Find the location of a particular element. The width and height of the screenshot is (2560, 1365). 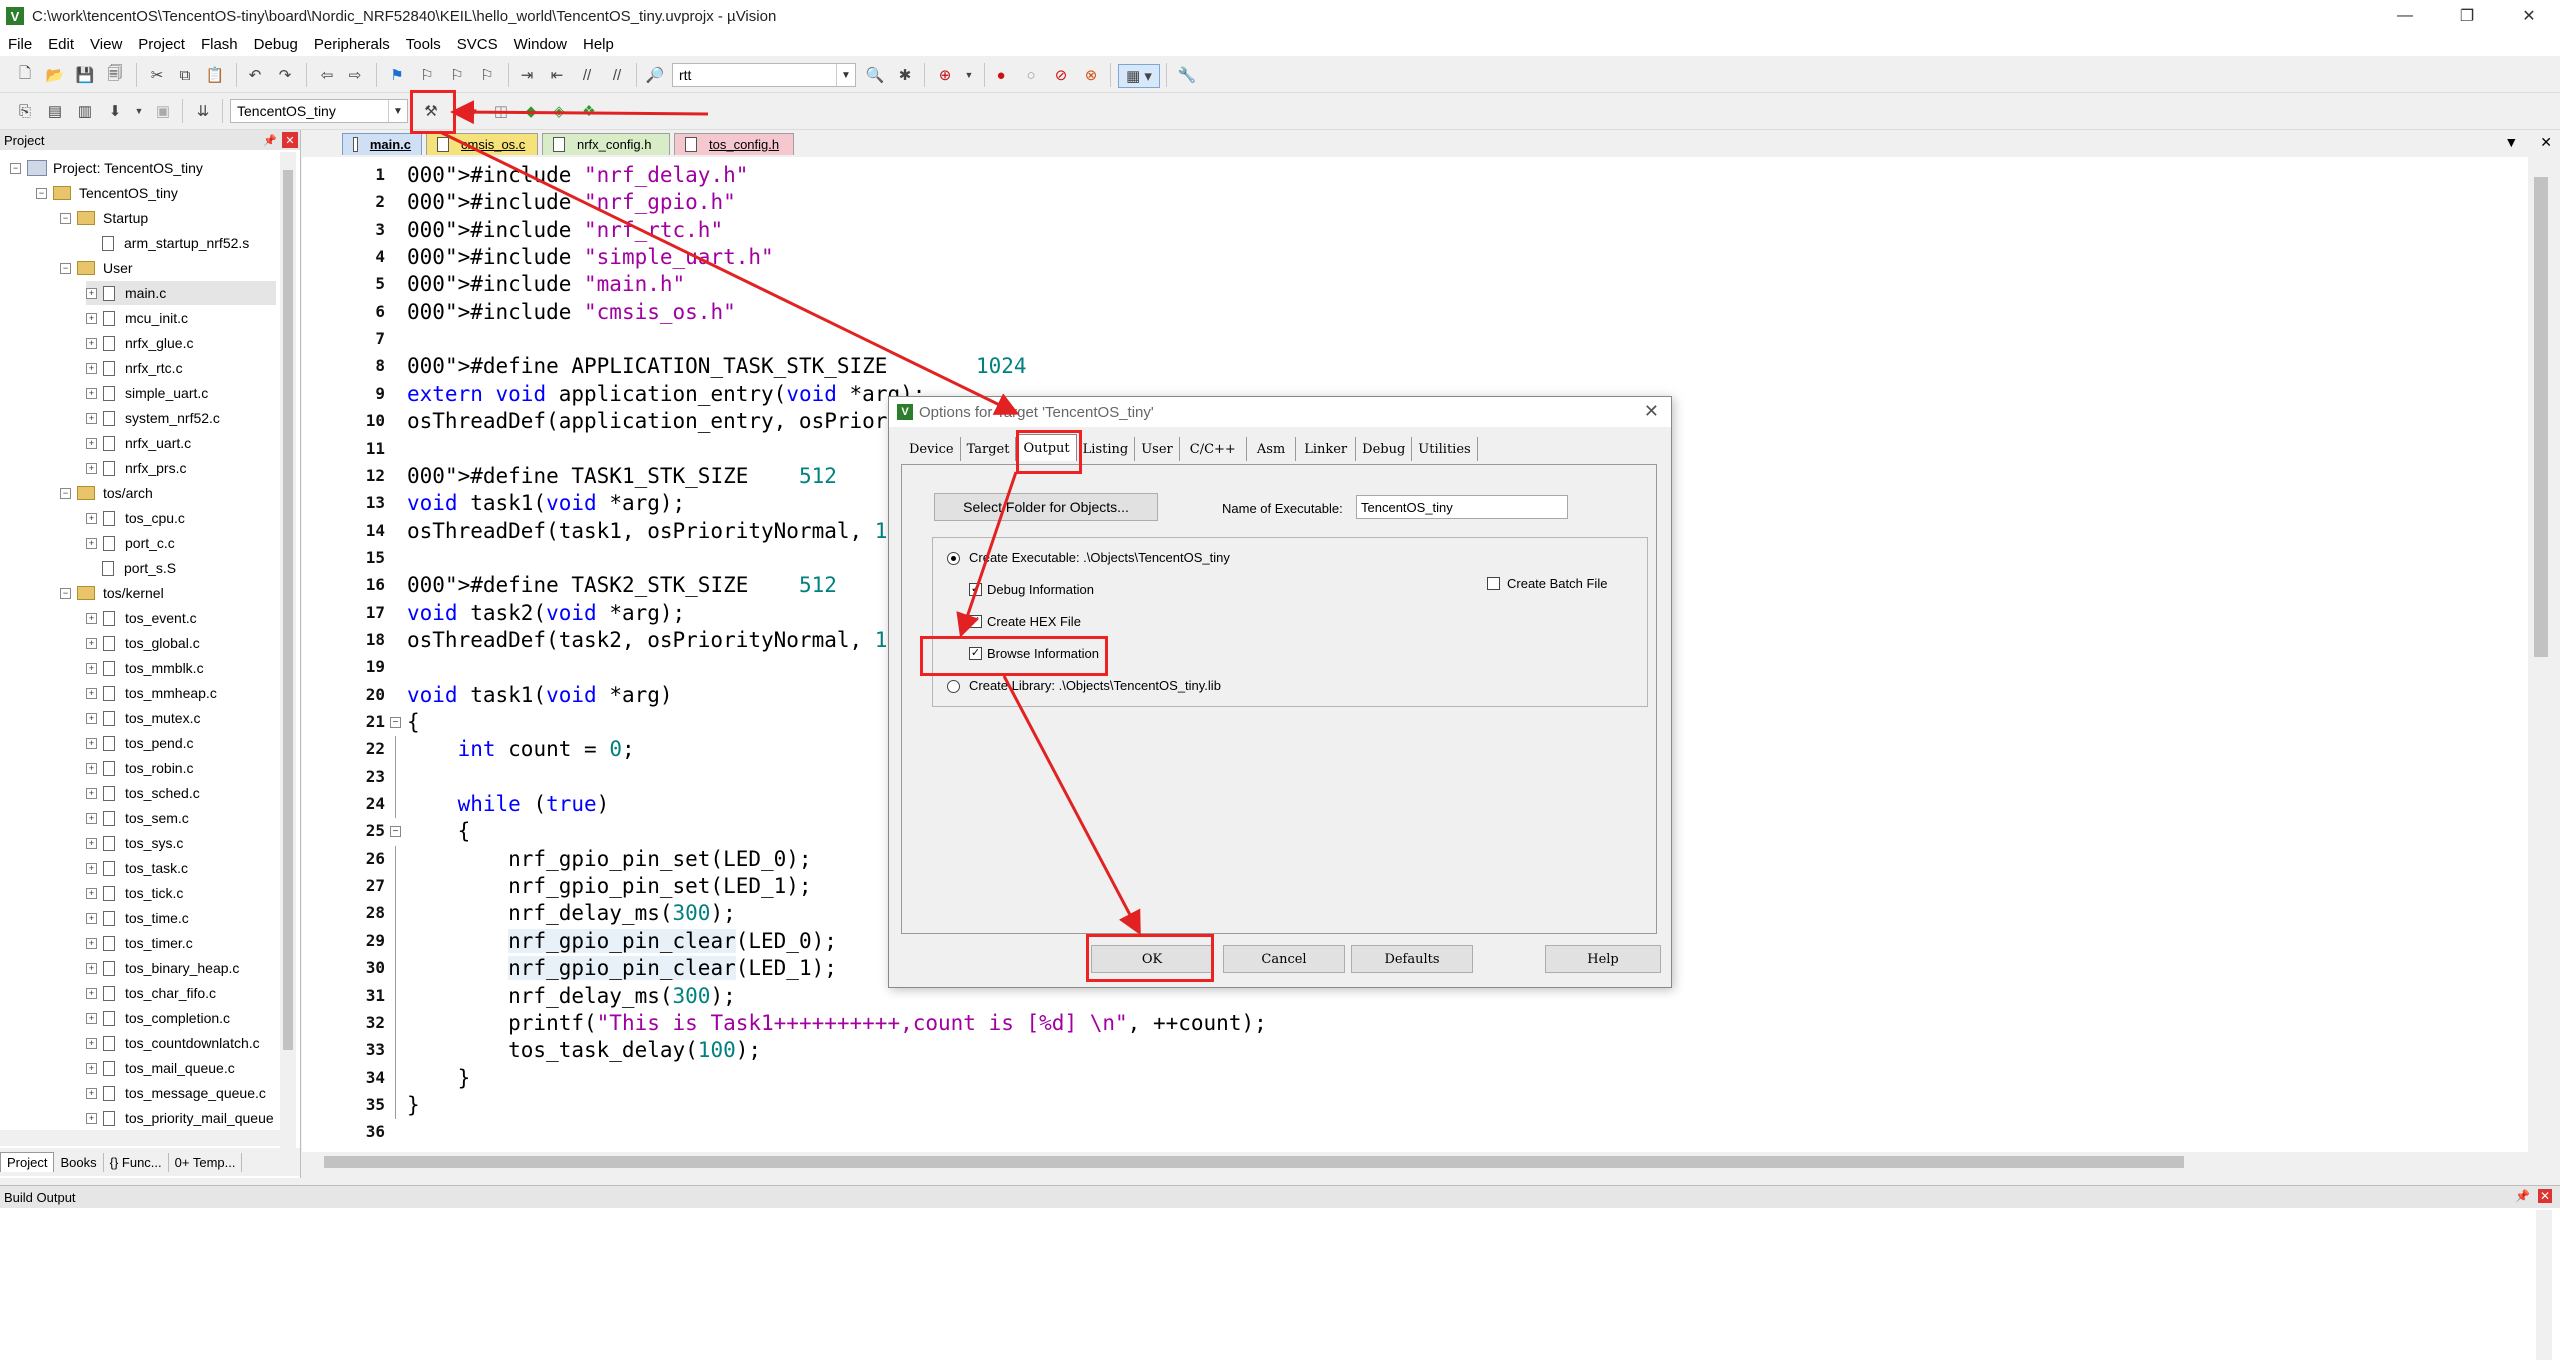

tree-target: − TencentOS_tiny is located at coordinates (107, 193).